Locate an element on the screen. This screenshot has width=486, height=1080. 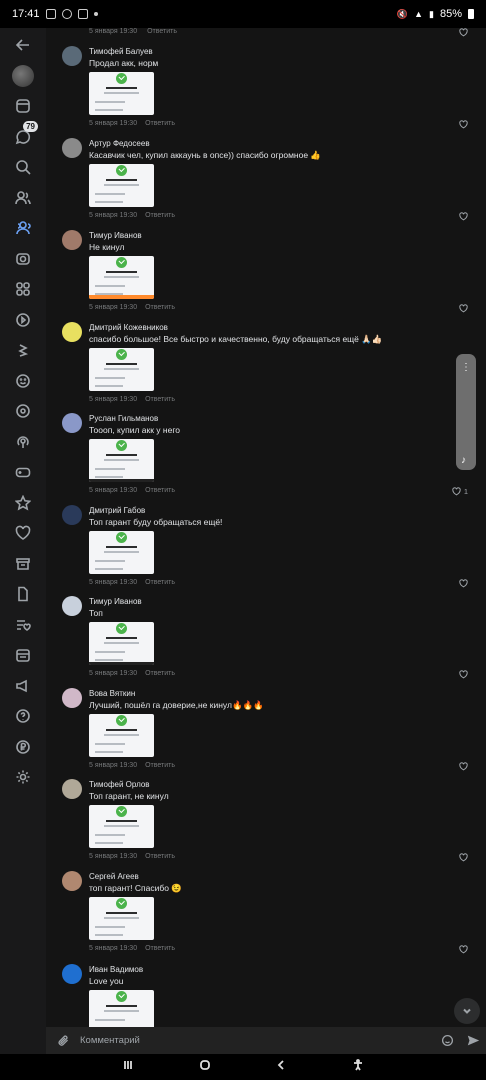
sidebar-item-communities is located at coordinates (23, 228).